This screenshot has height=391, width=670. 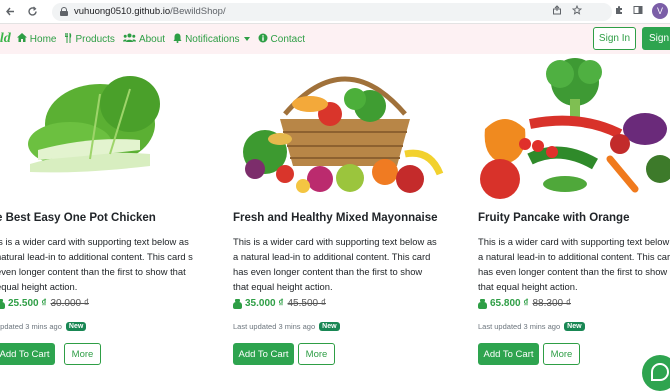 I want to click on nav-contact-label: Contact, so click(x=288, y=39).